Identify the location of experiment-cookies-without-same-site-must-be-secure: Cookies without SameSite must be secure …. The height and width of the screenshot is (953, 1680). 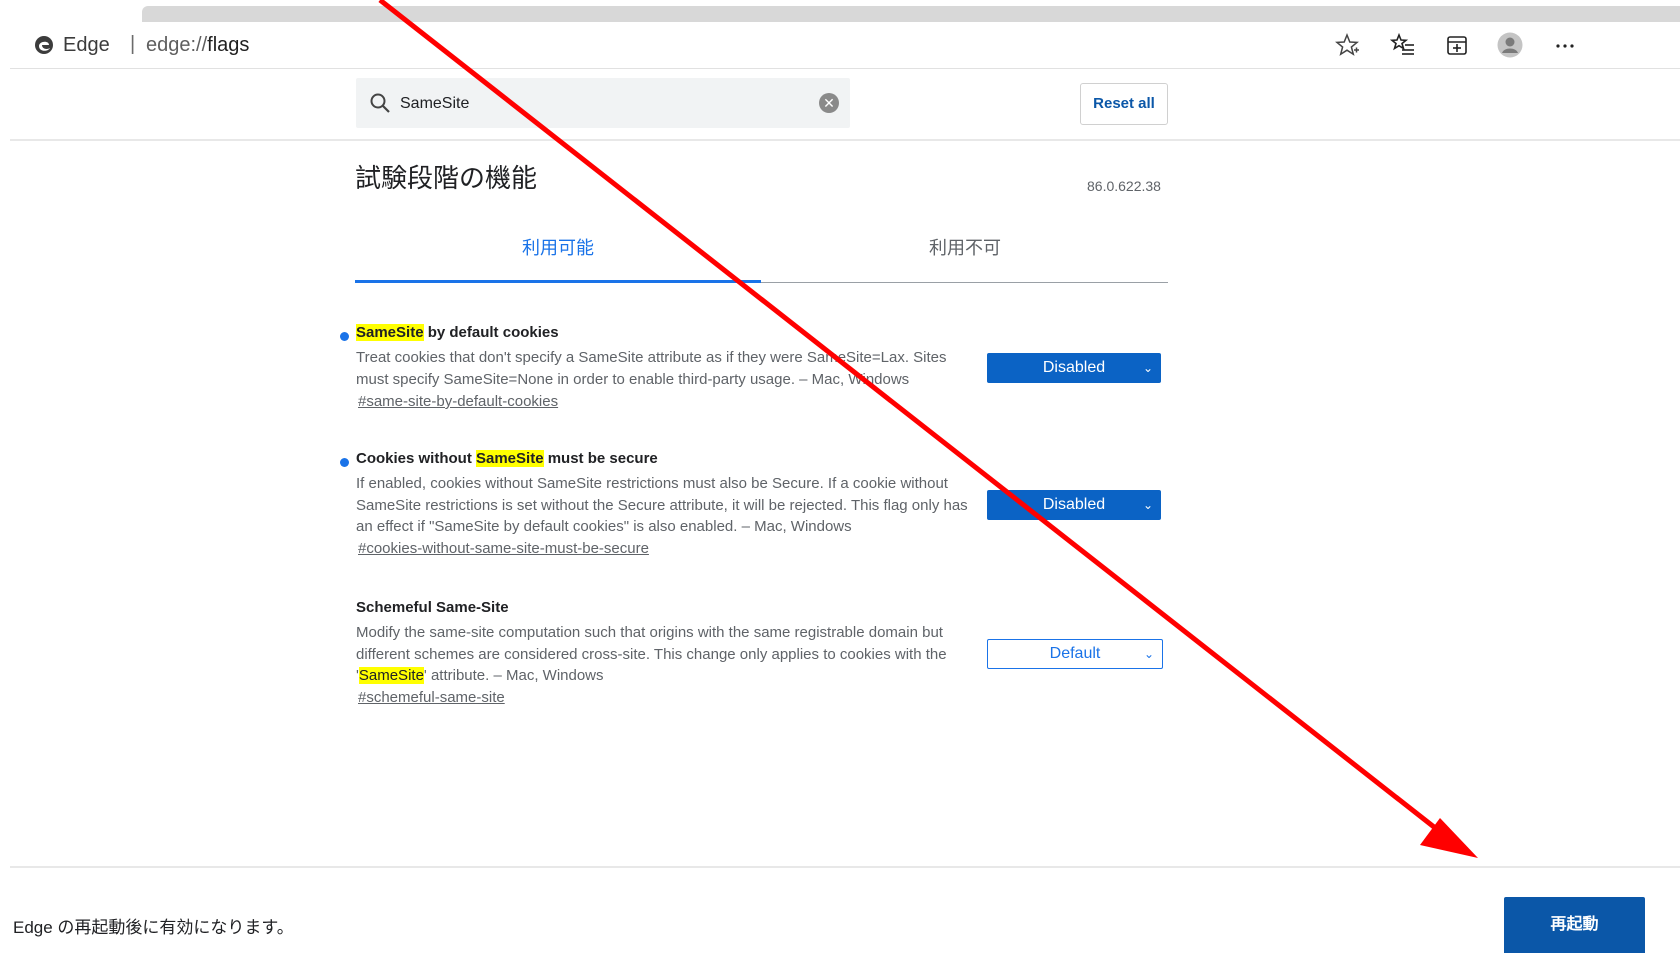
(770, 505).